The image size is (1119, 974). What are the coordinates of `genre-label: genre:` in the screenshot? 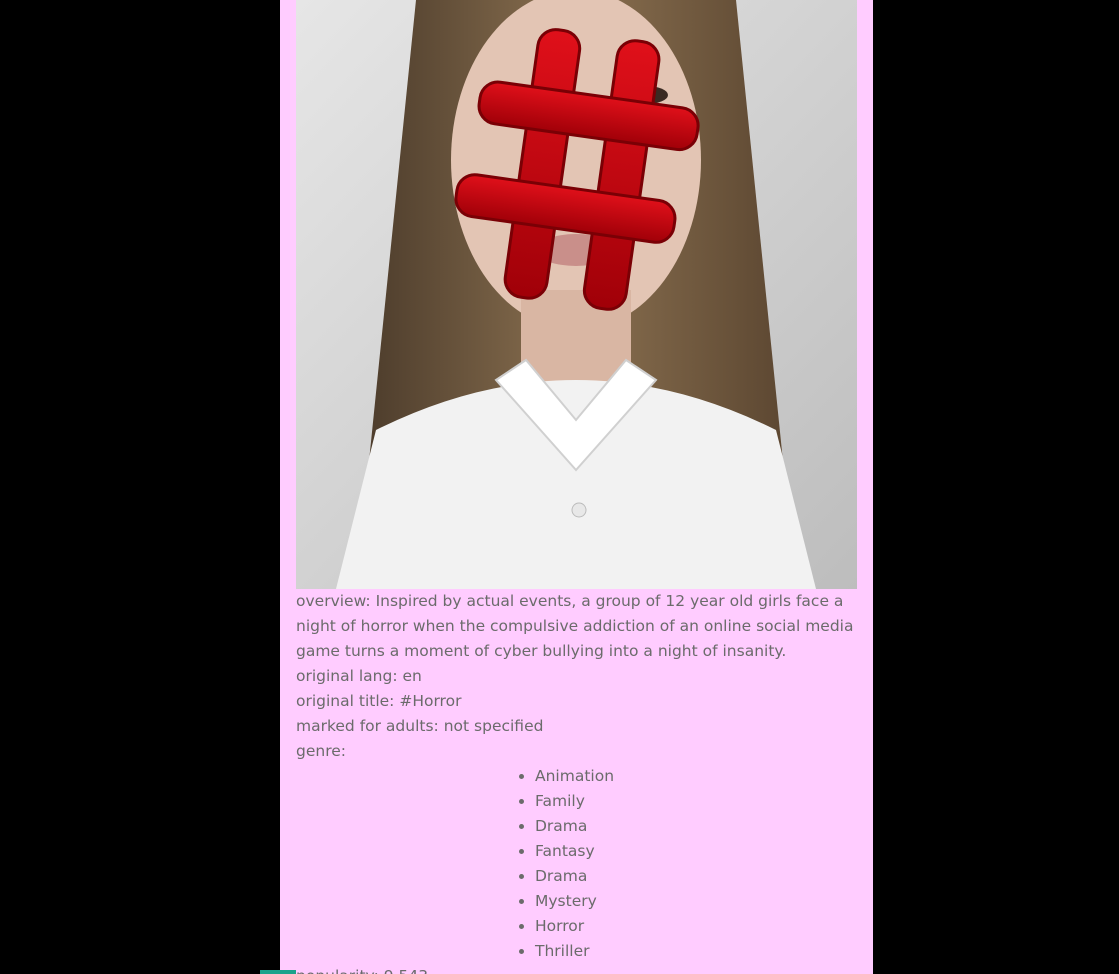 It's located at (321, 751).